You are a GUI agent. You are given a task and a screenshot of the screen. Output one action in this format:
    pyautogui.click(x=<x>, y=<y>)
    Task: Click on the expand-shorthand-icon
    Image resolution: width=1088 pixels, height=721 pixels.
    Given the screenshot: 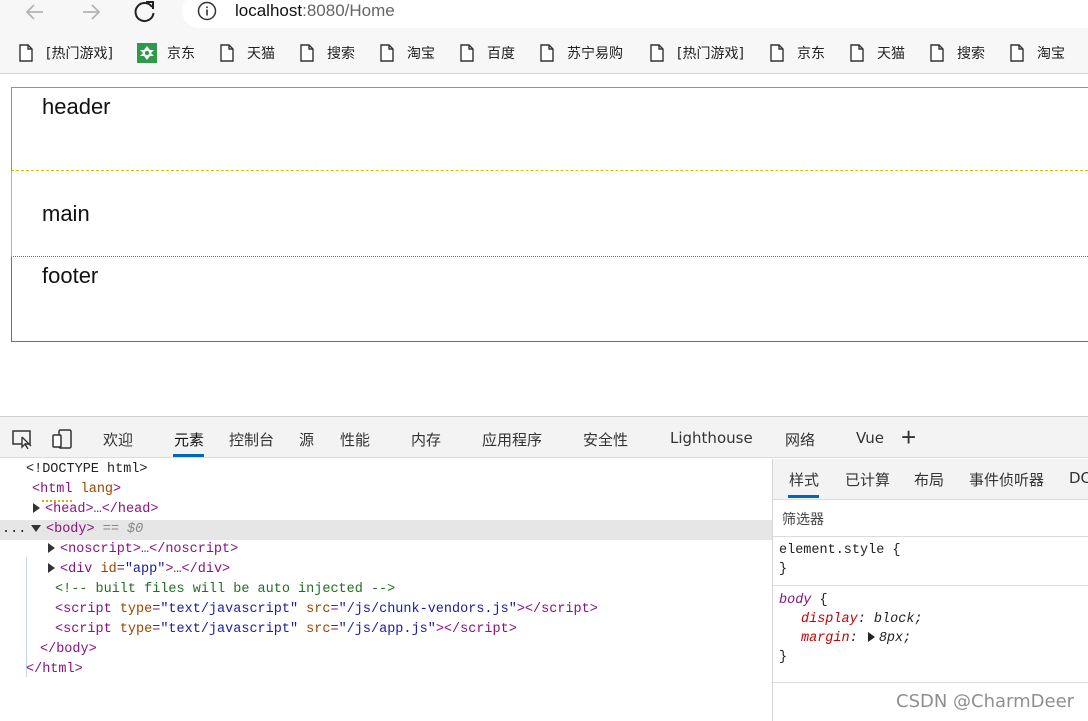 What is the action you would take?
    pyautogui.click(x=871, y=637)
    